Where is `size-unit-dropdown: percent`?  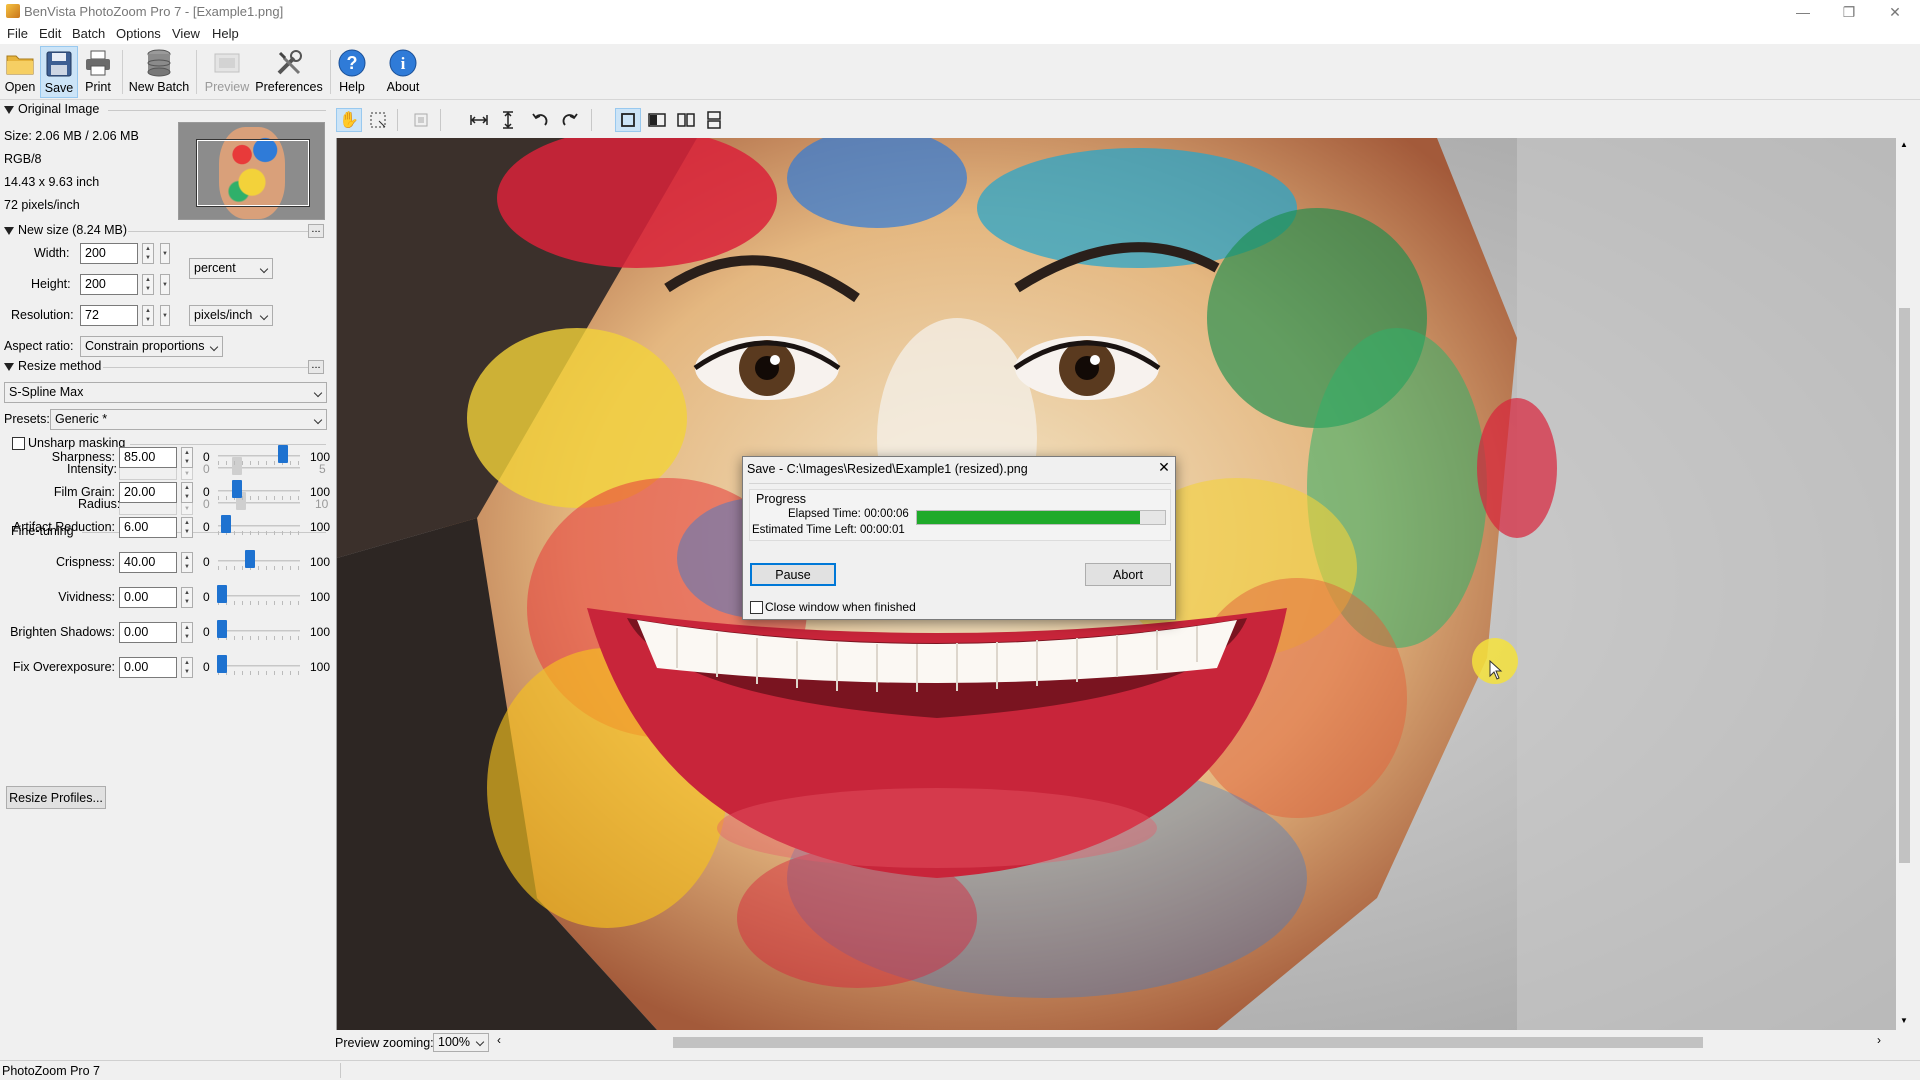
size-unit-dropdown: percent is located at coordinates (231, 268).